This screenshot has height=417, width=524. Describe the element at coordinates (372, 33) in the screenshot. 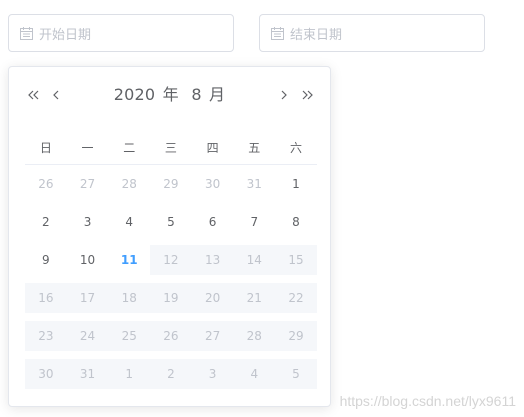

I see `end-date-input: 结束日期` at that location.